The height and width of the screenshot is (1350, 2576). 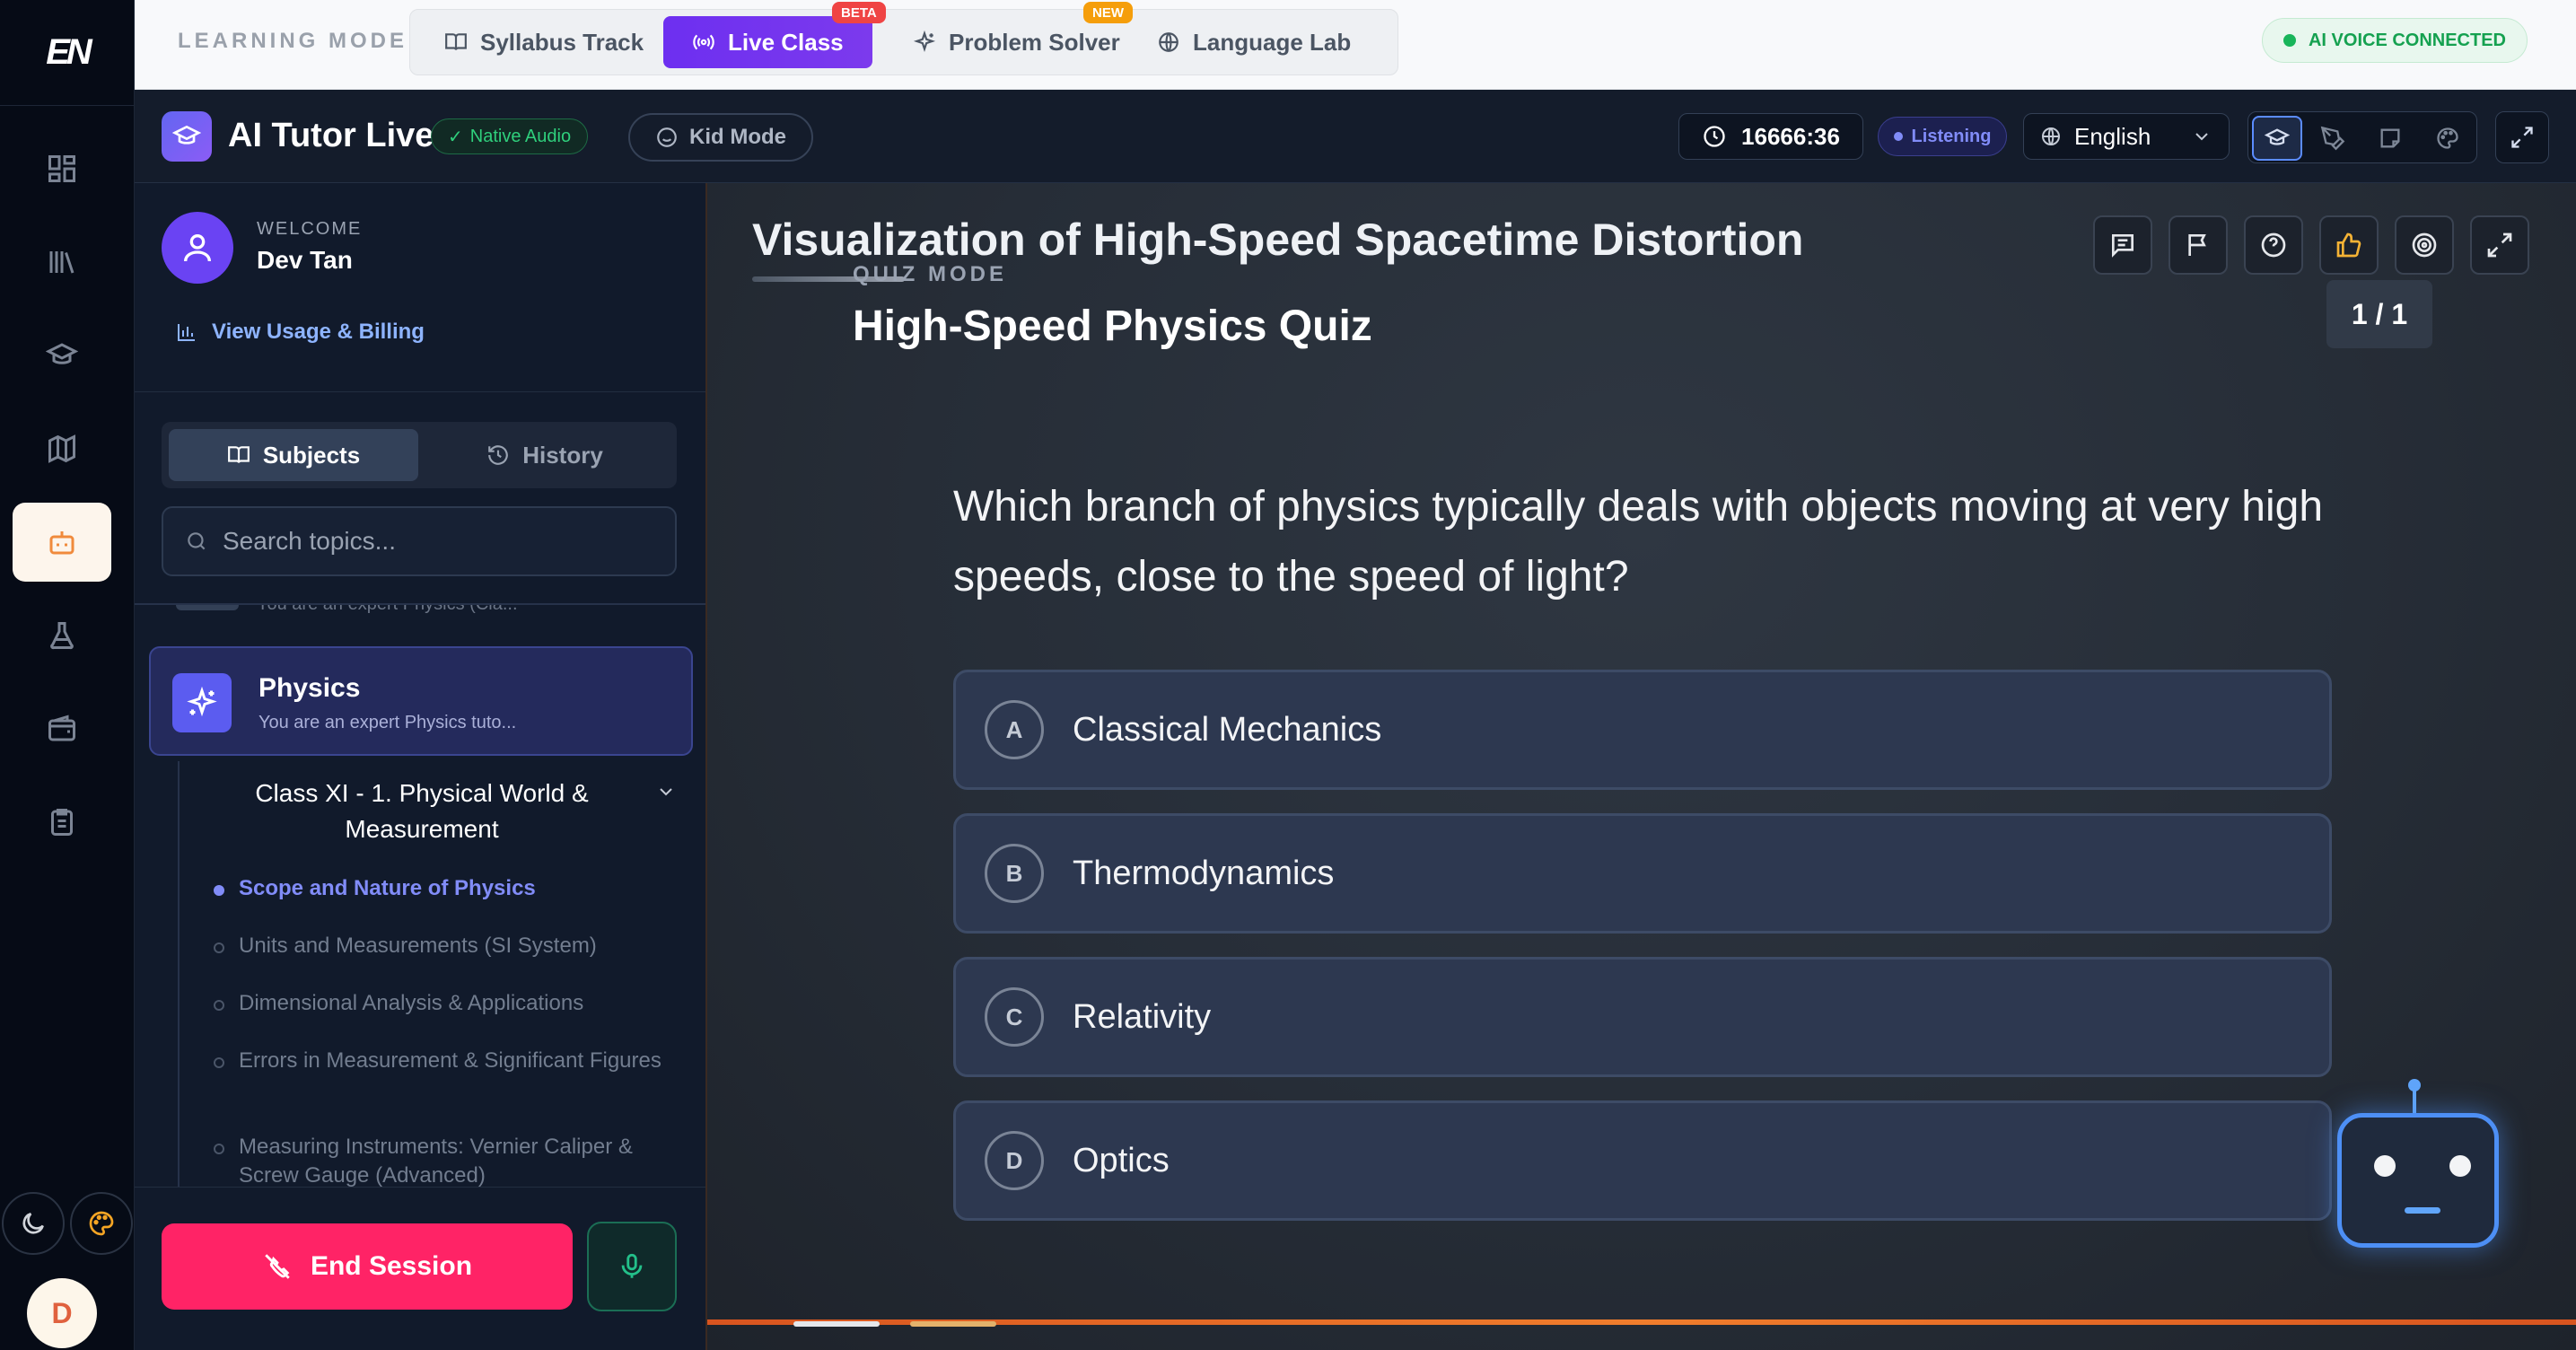 I want to click on rail-learn-button, so click(x=62, y=355).